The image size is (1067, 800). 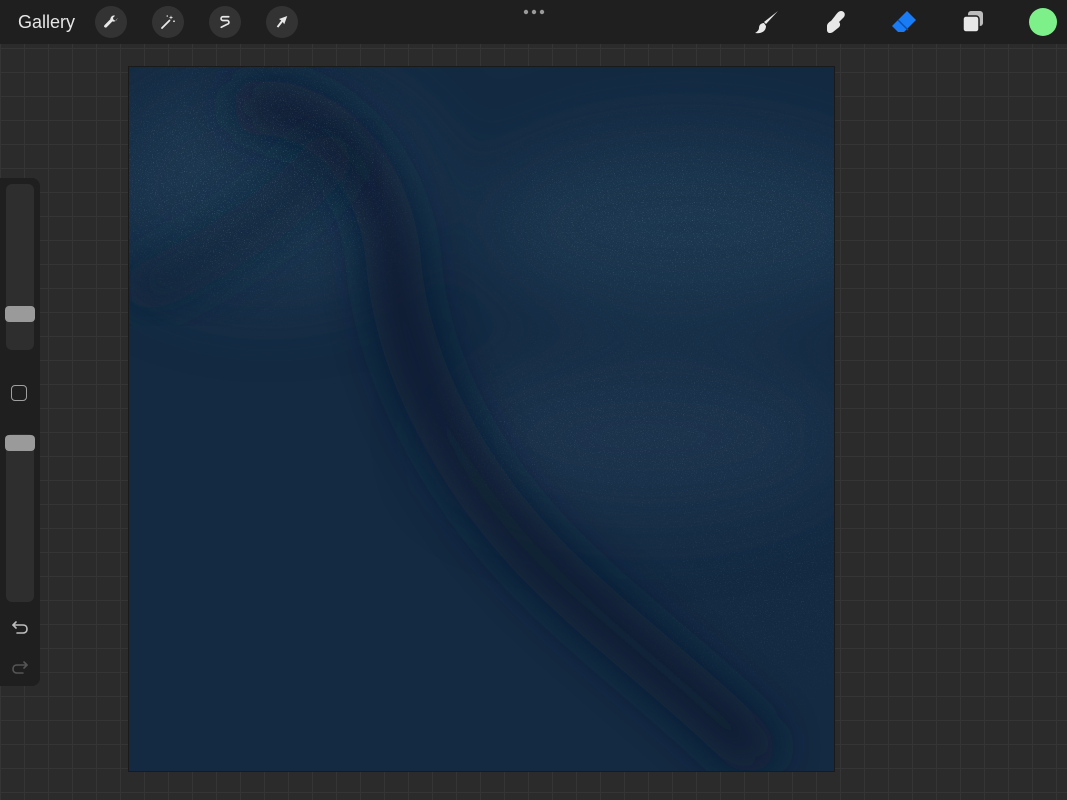 I want to click on top-toolbar: Gallery, so click(x=533, y=22).